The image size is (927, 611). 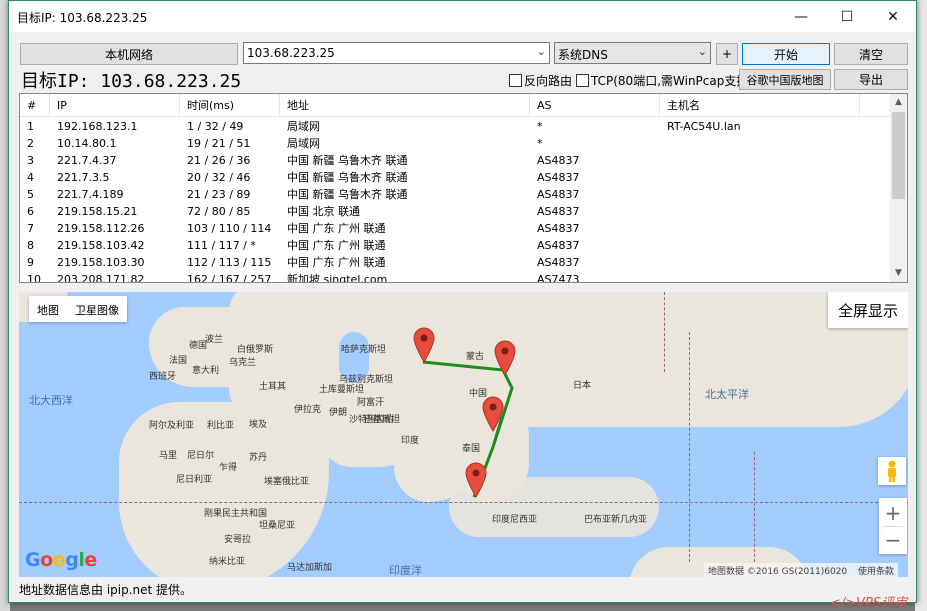 I want to click on table-cell: 221.7.4.189, so click(x=90, y=194).